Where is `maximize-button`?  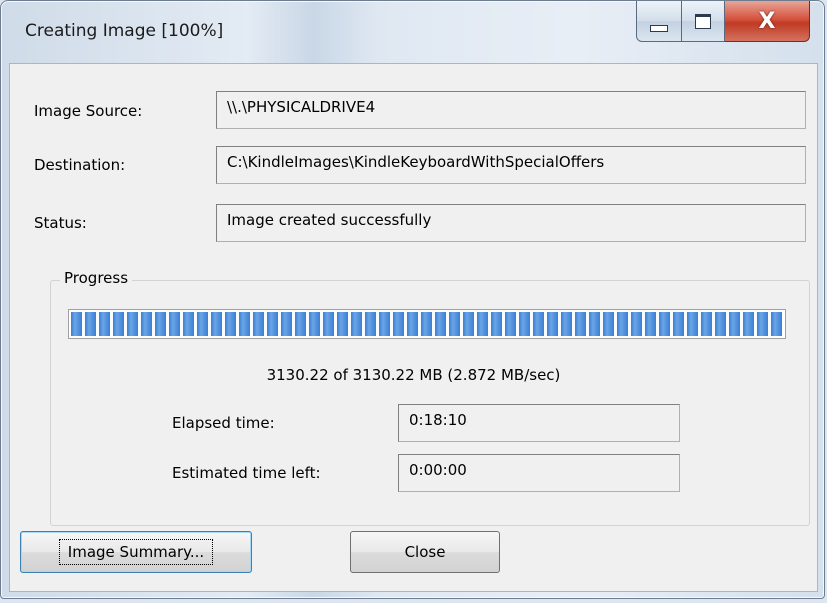 maximize-button is located at coordinates (703, 21).